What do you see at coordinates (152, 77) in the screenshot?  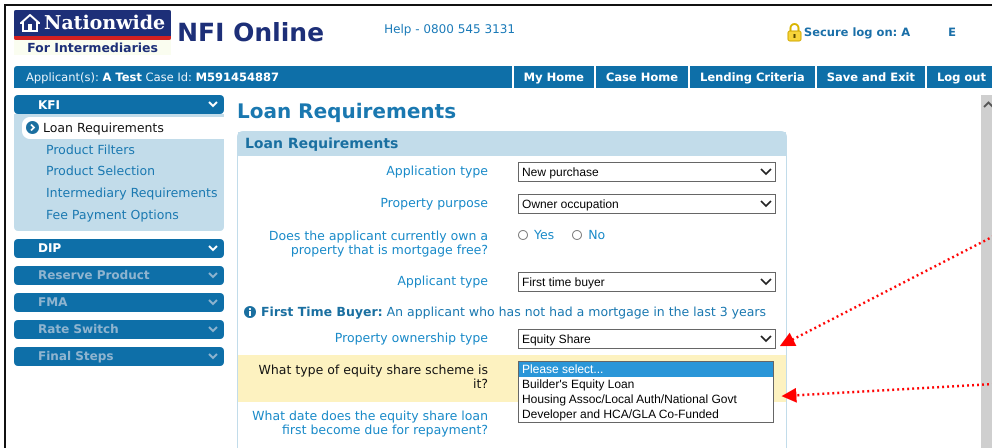 I see `case-info: Applicant(s): A Test Case Id: M591454887` at bounding box center [152, 77].